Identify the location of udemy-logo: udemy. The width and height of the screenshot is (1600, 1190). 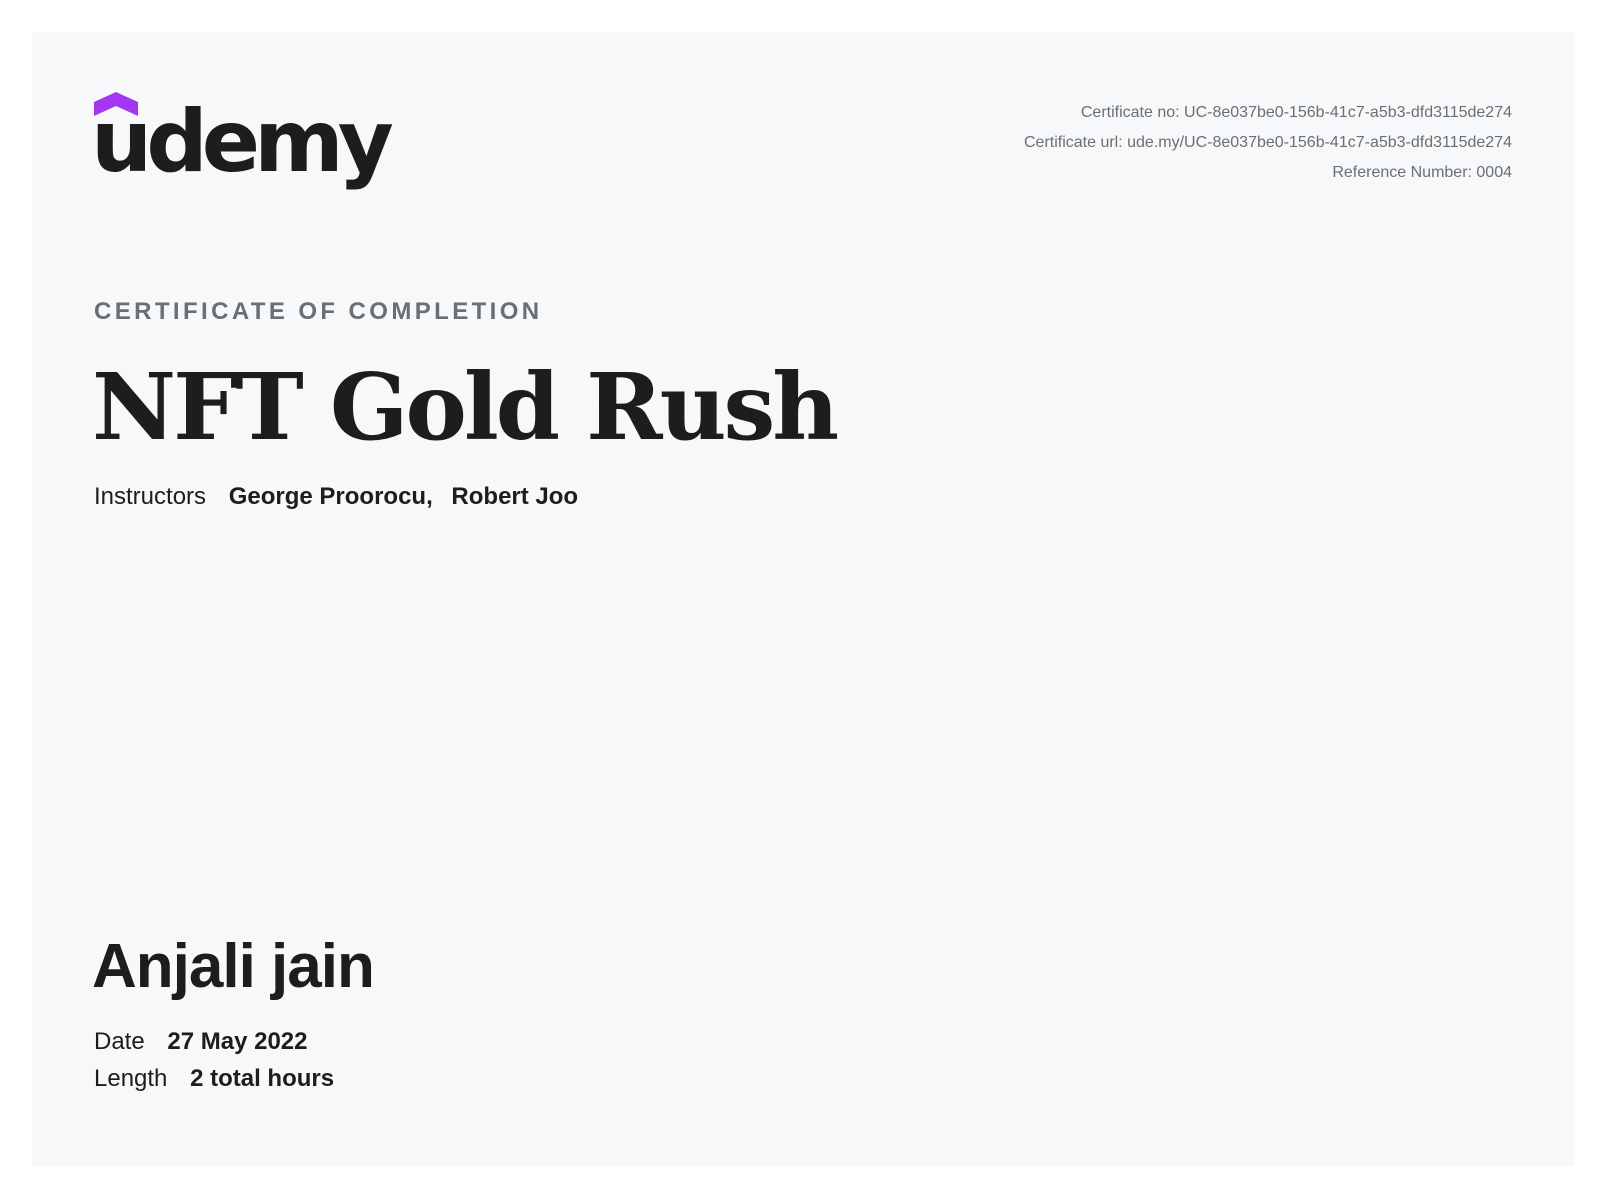
(242, 144).